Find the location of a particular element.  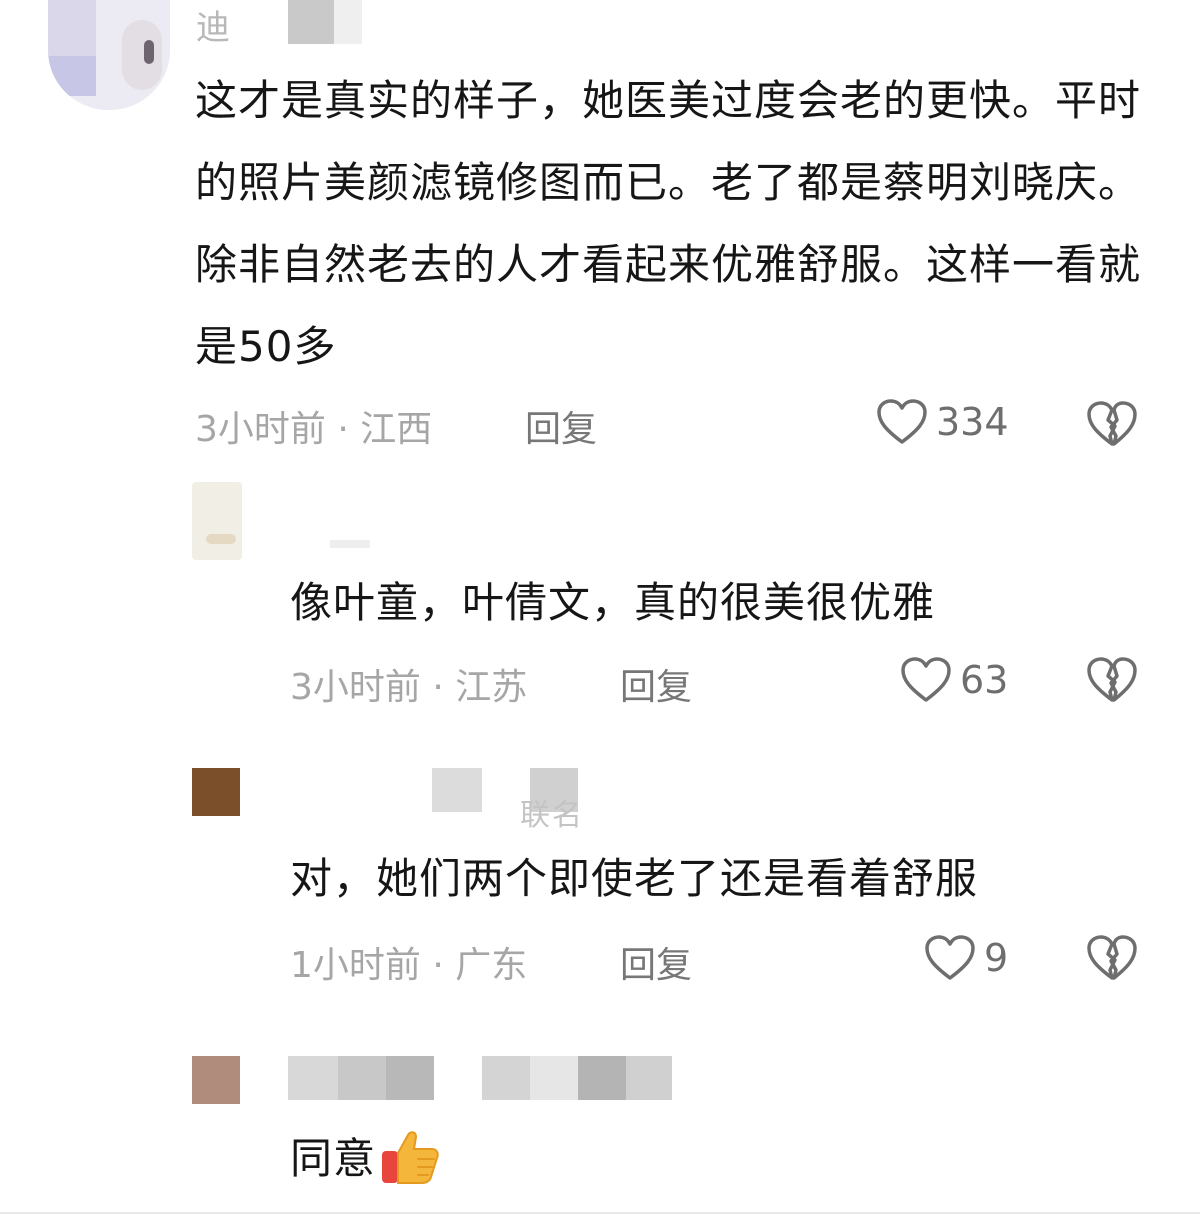

like-count: 63 is located at coordinates (984, 680).